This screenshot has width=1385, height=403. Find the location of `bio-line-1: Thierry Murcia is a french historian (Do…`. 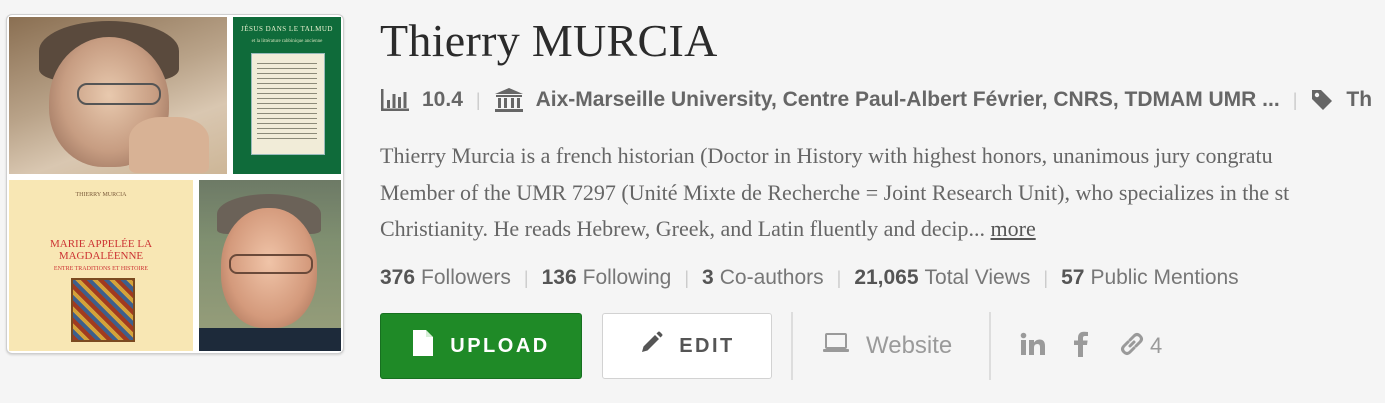

bio-line-1: Thierry Murcia is a french historian (Do… is located at coordinates (826, 155).